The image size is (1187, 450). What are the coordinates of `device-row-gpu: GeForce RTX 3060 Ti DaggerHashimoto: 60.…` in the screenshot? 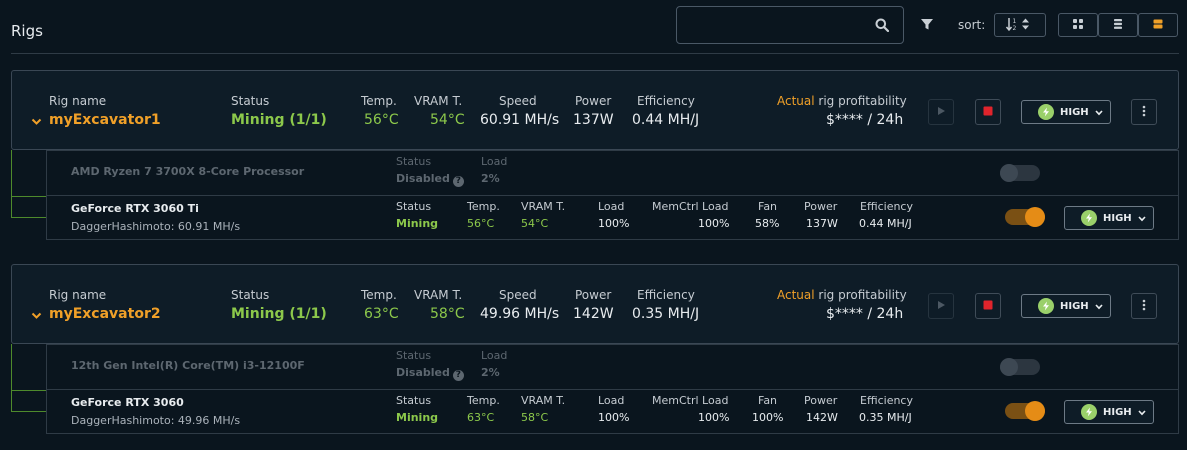 It's located at (612, 217).